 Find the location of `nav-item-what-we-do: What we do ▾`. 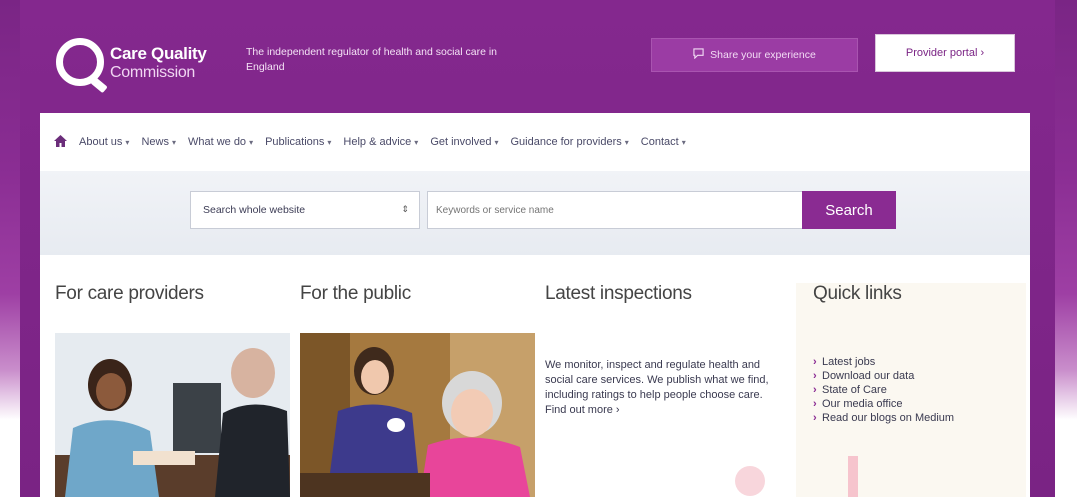

nav-item-what-we-do: What we do ▾ is located at coordinates (220, 142).